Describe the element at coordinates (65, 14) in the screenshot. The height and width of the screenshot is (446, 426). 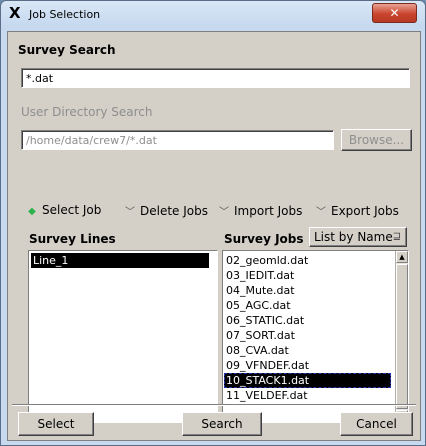
I see `window-title: Job Selection` at that location.